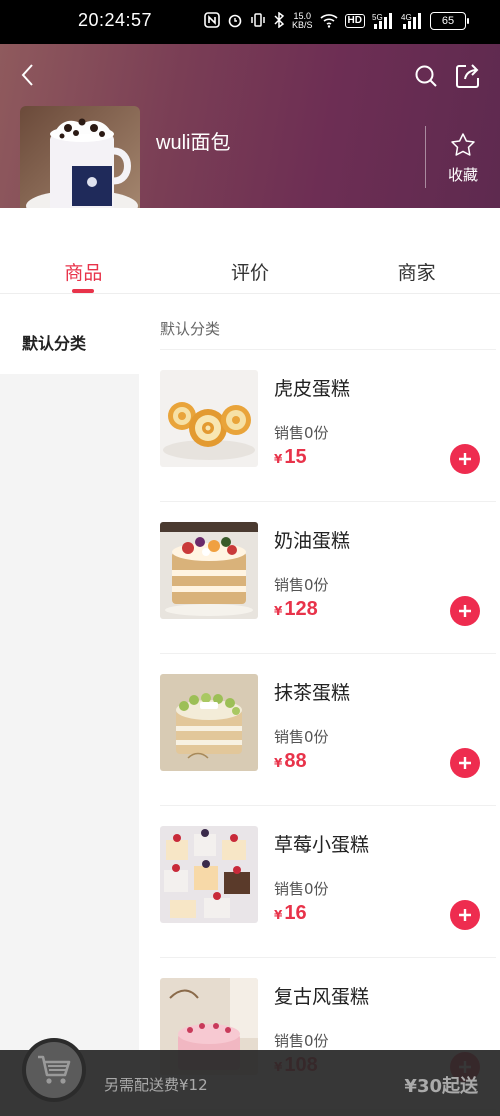 The height and width of the screenshot is (1116, 500). I want to click on search-button, so click(426, 76).